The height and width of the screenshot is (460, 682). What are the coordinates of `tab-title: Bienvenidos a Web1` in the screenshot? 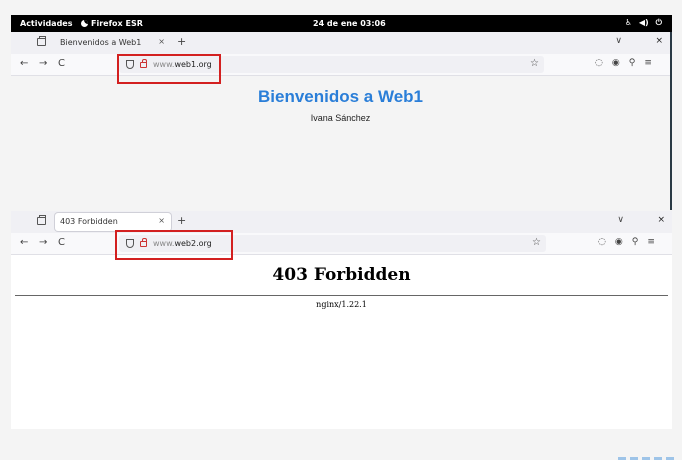 It's located at (101, 42).